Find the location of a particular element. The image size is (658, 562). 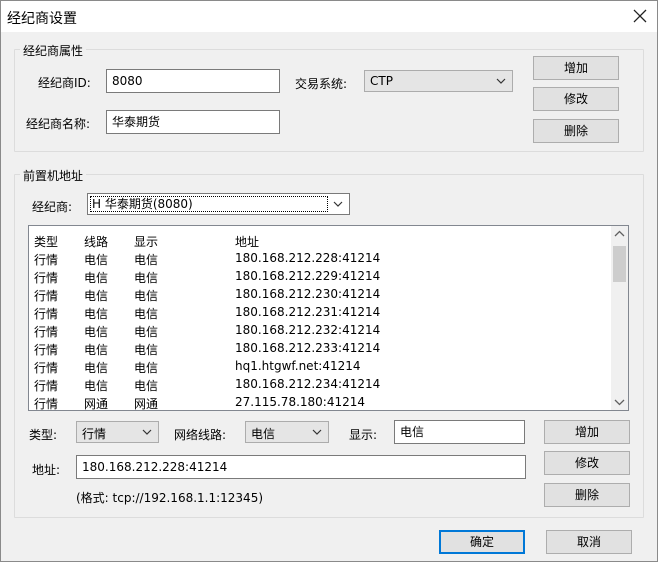

type-label: 类型: is located at coordinates (43, 435).